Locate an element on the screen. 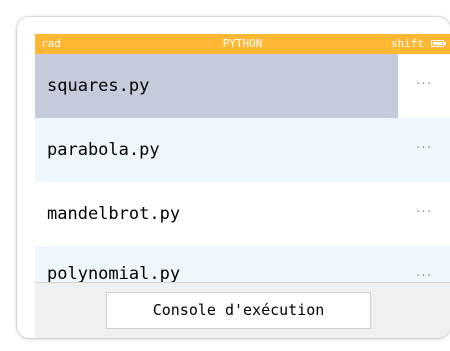 The width and height of the screenshot is (450, 351). shift-indicator: shift is located at coordinates (407, 43).